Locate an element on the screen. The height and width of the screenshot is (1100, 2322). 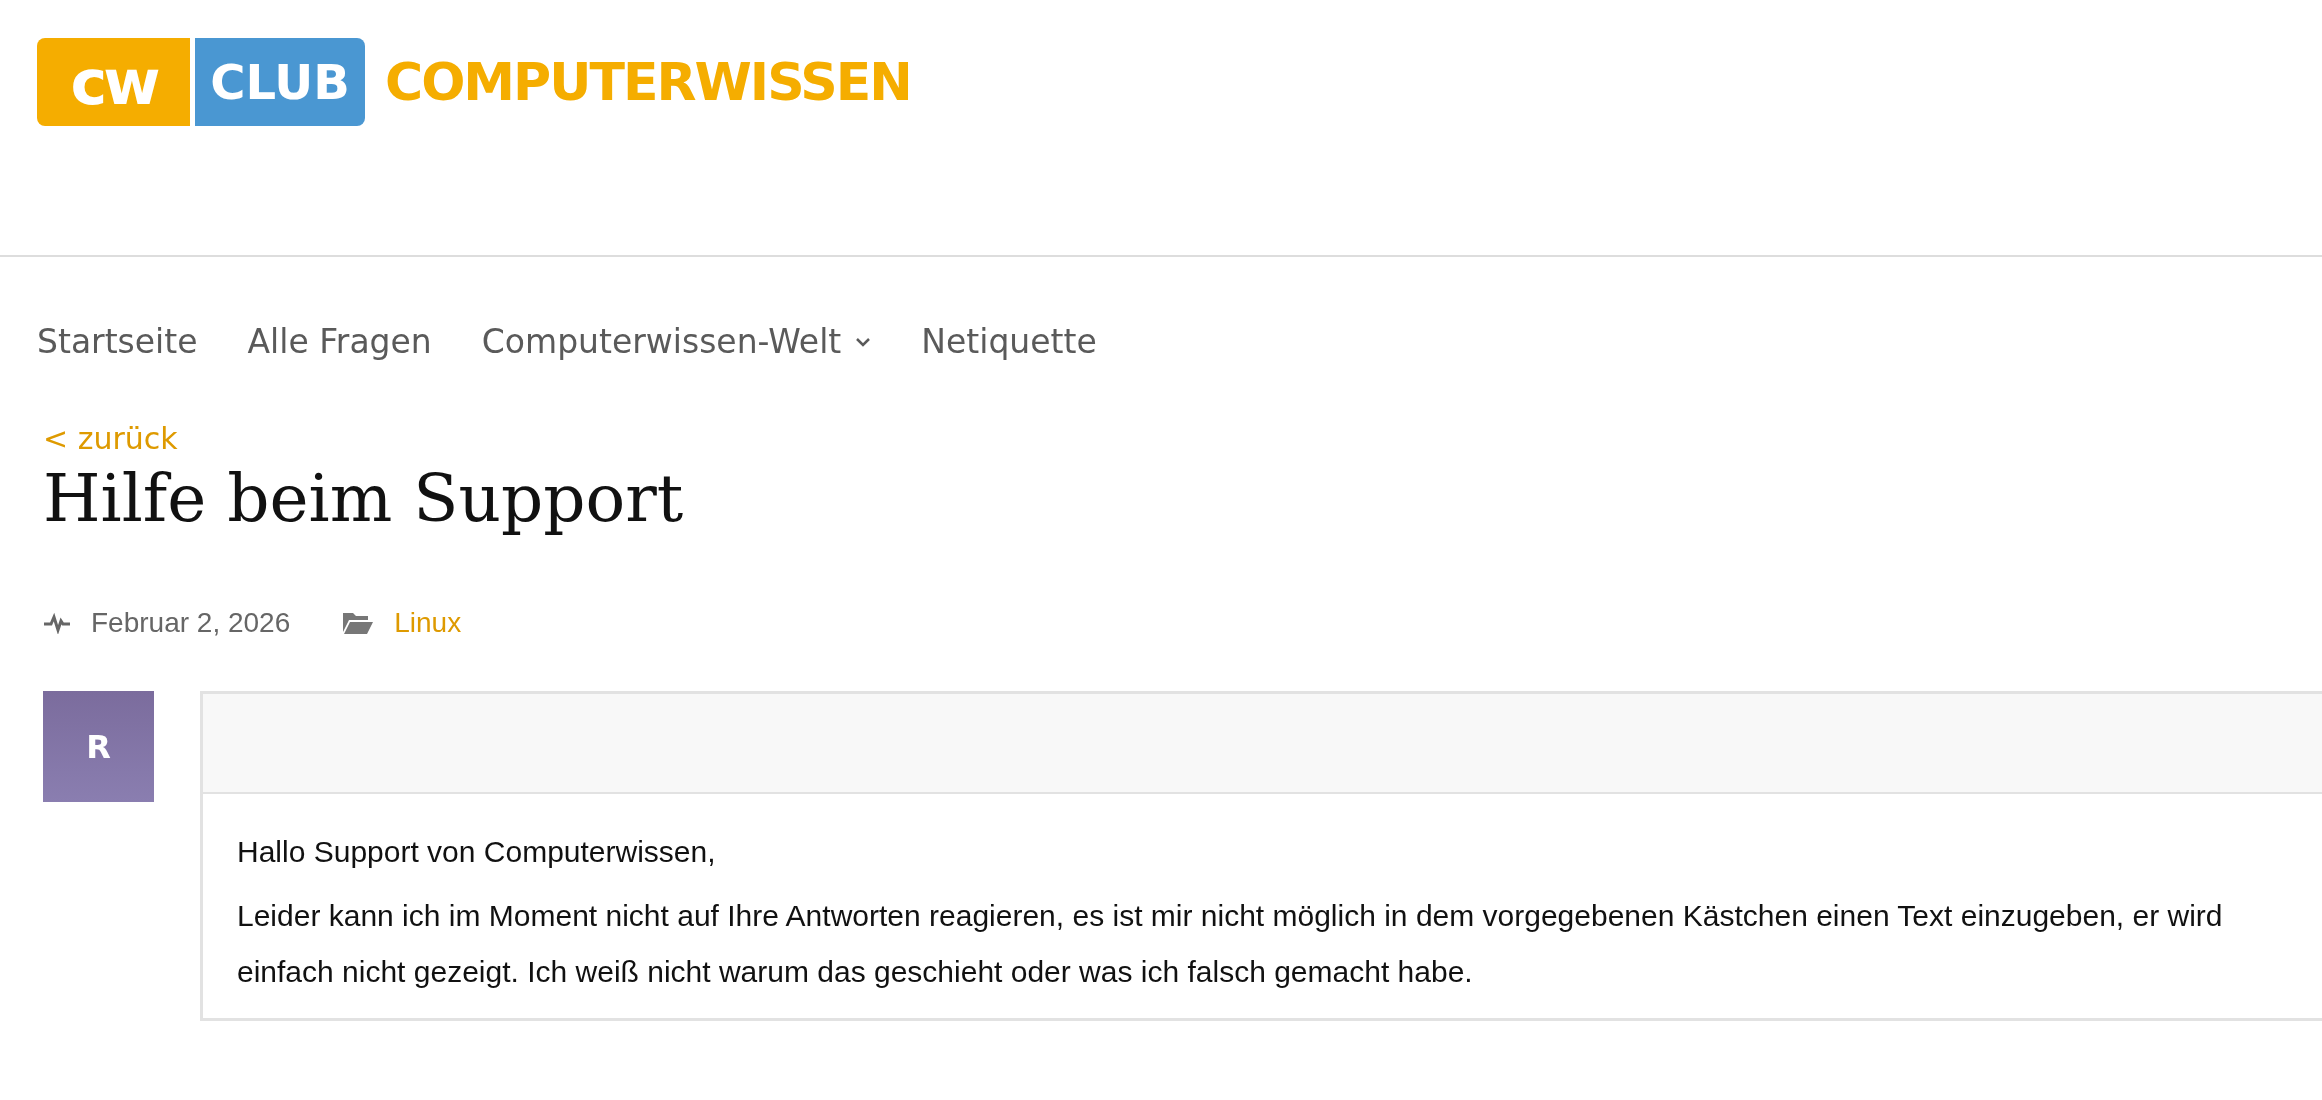
logo-mark: cw is located at coordinates (113, 82).